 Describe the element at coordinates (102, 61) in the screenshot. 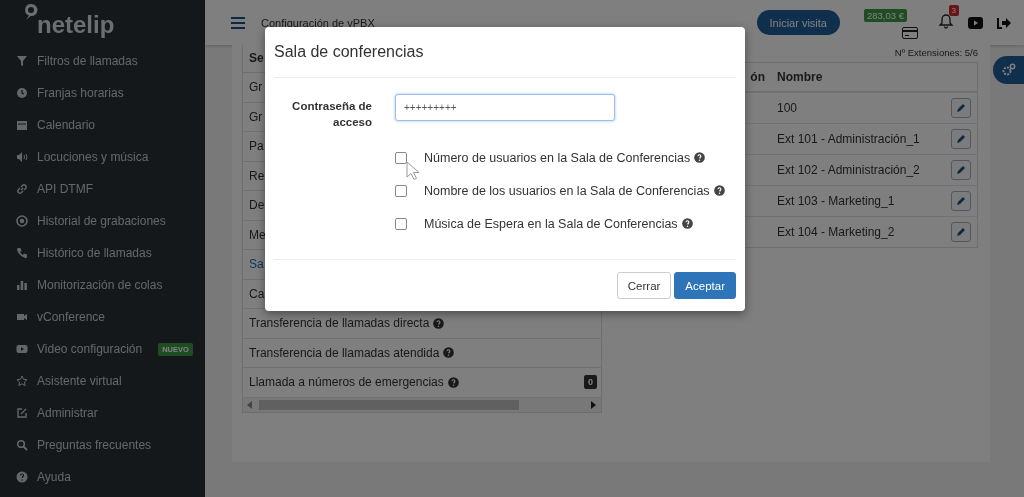

I see `sidebar-item: Filtros de llamadas` at that location.